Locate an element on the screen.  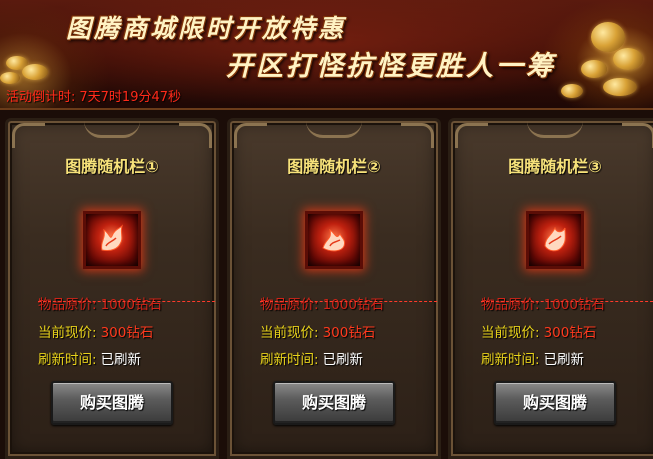
banner-title-line1: 图腾商城限时开放特惠 is located at coordinates (206, 28).